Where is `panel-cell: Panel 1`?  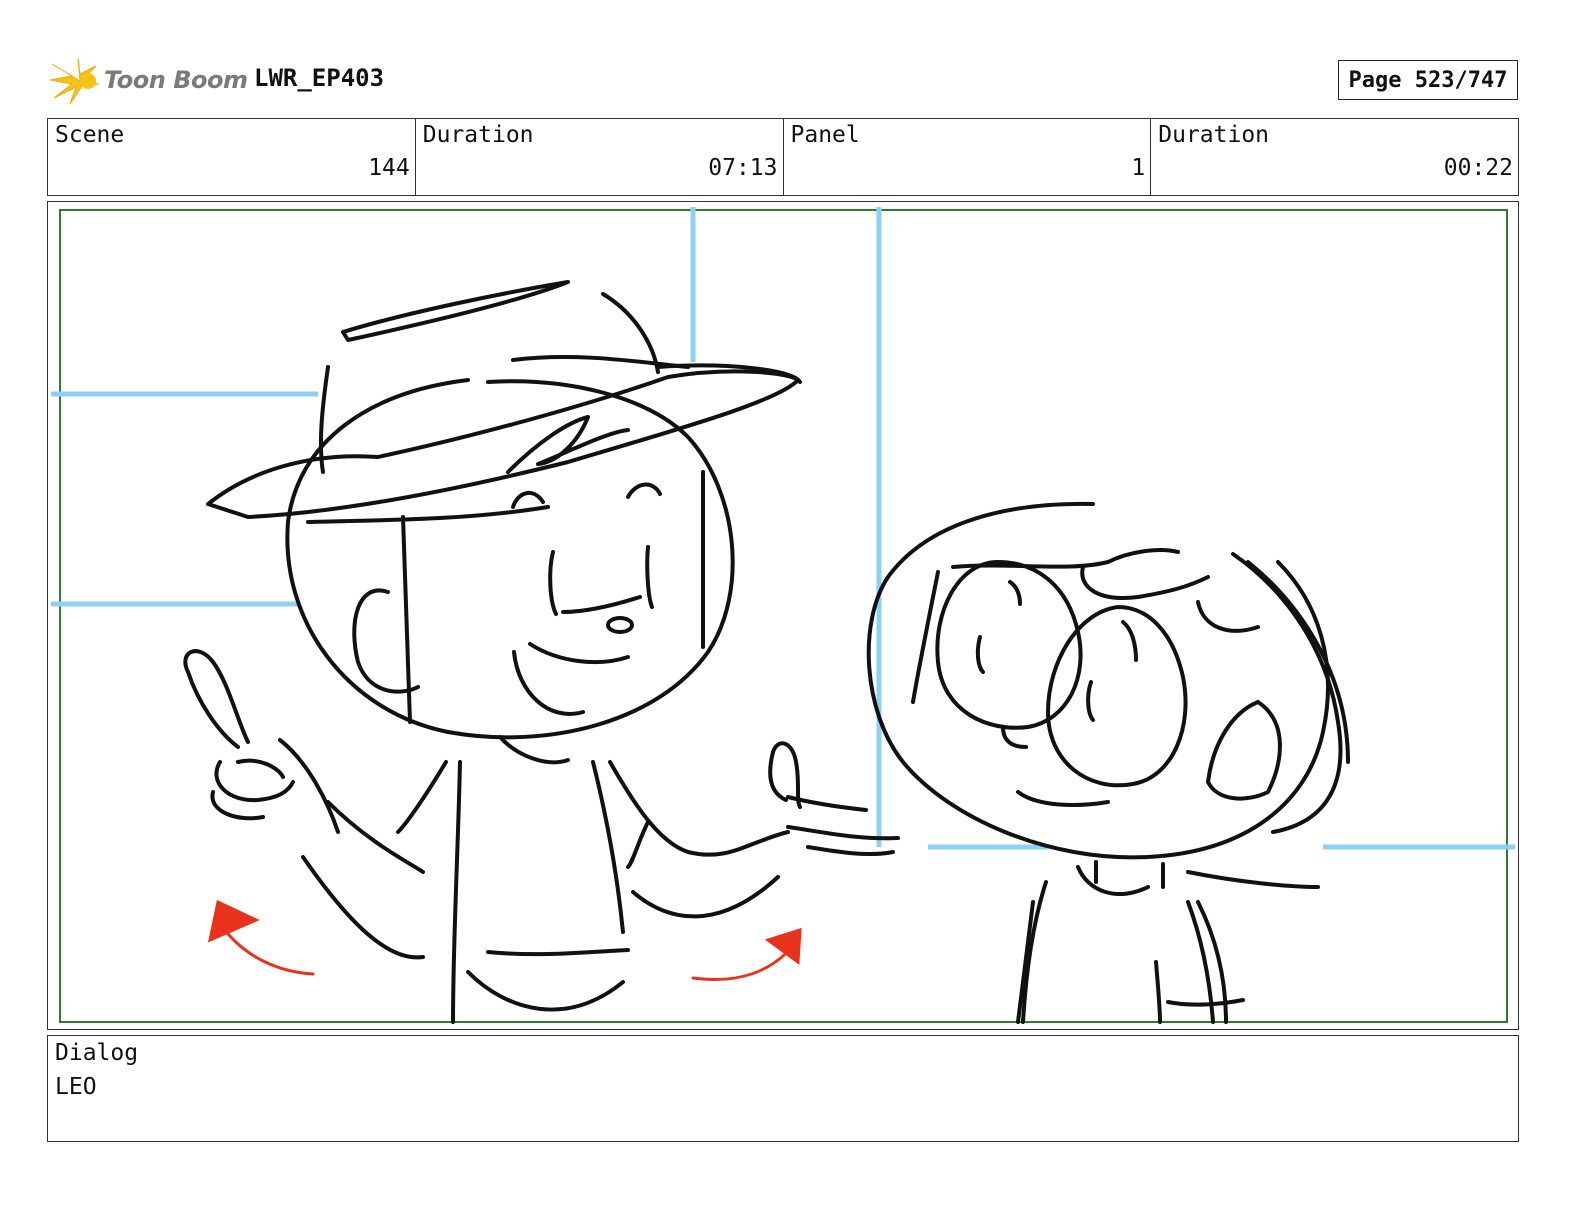 panel-cell: Panel 1 is located at coordinates (968, 157).